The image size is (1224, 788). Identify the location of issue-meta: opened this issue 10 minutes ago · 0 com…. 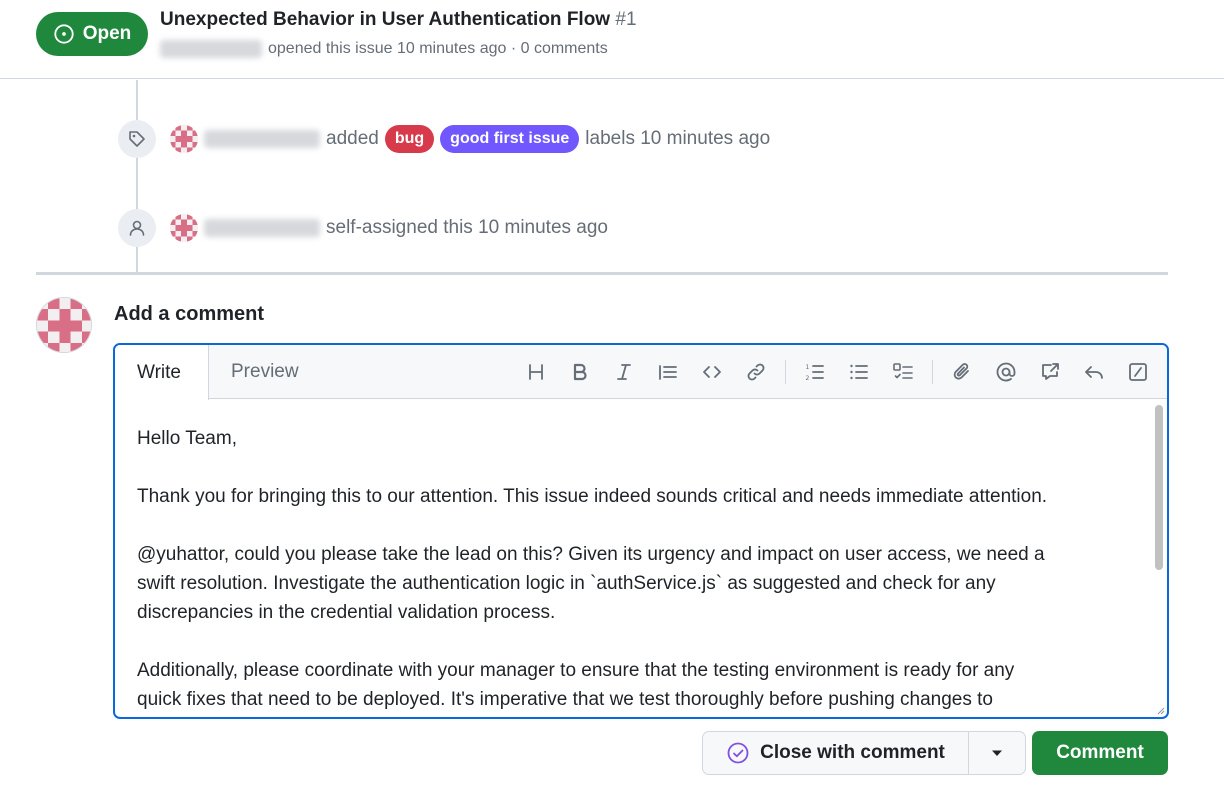
(384, 49).